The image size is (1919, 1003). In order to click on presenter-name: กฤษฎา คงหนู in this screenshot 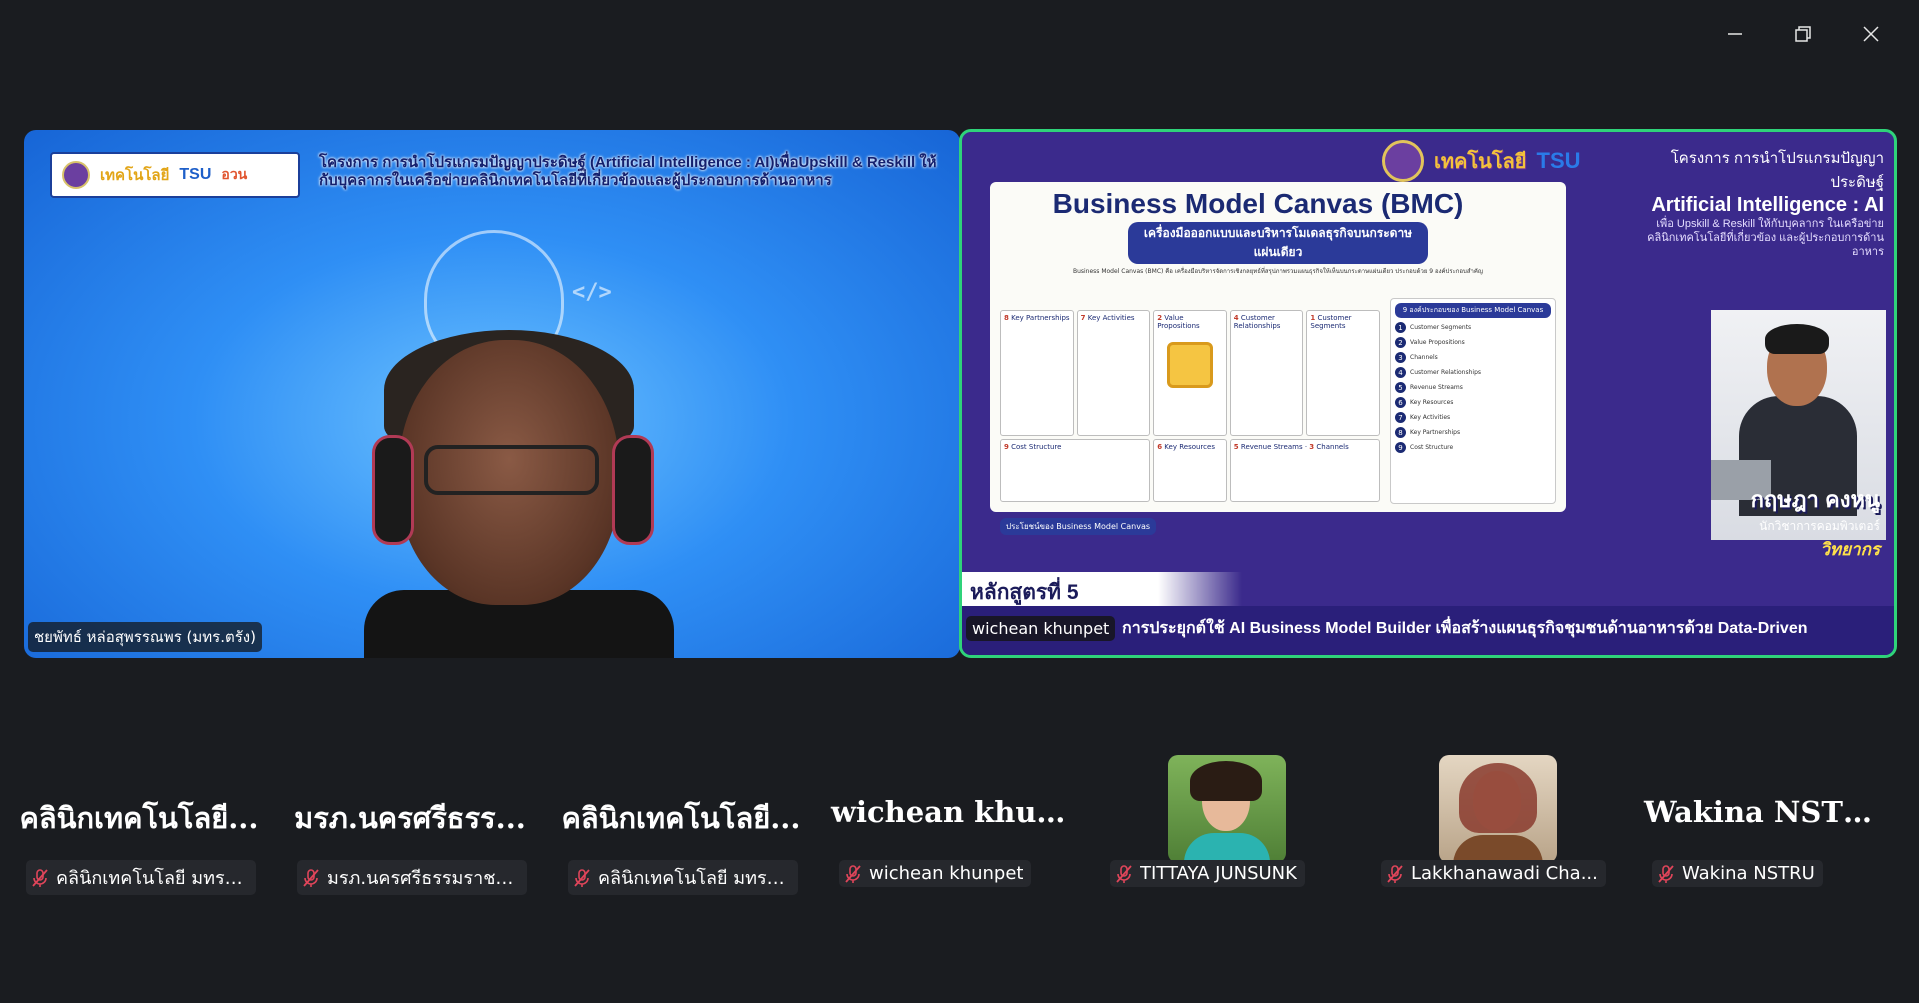, I will do `click(1815, 499)`.